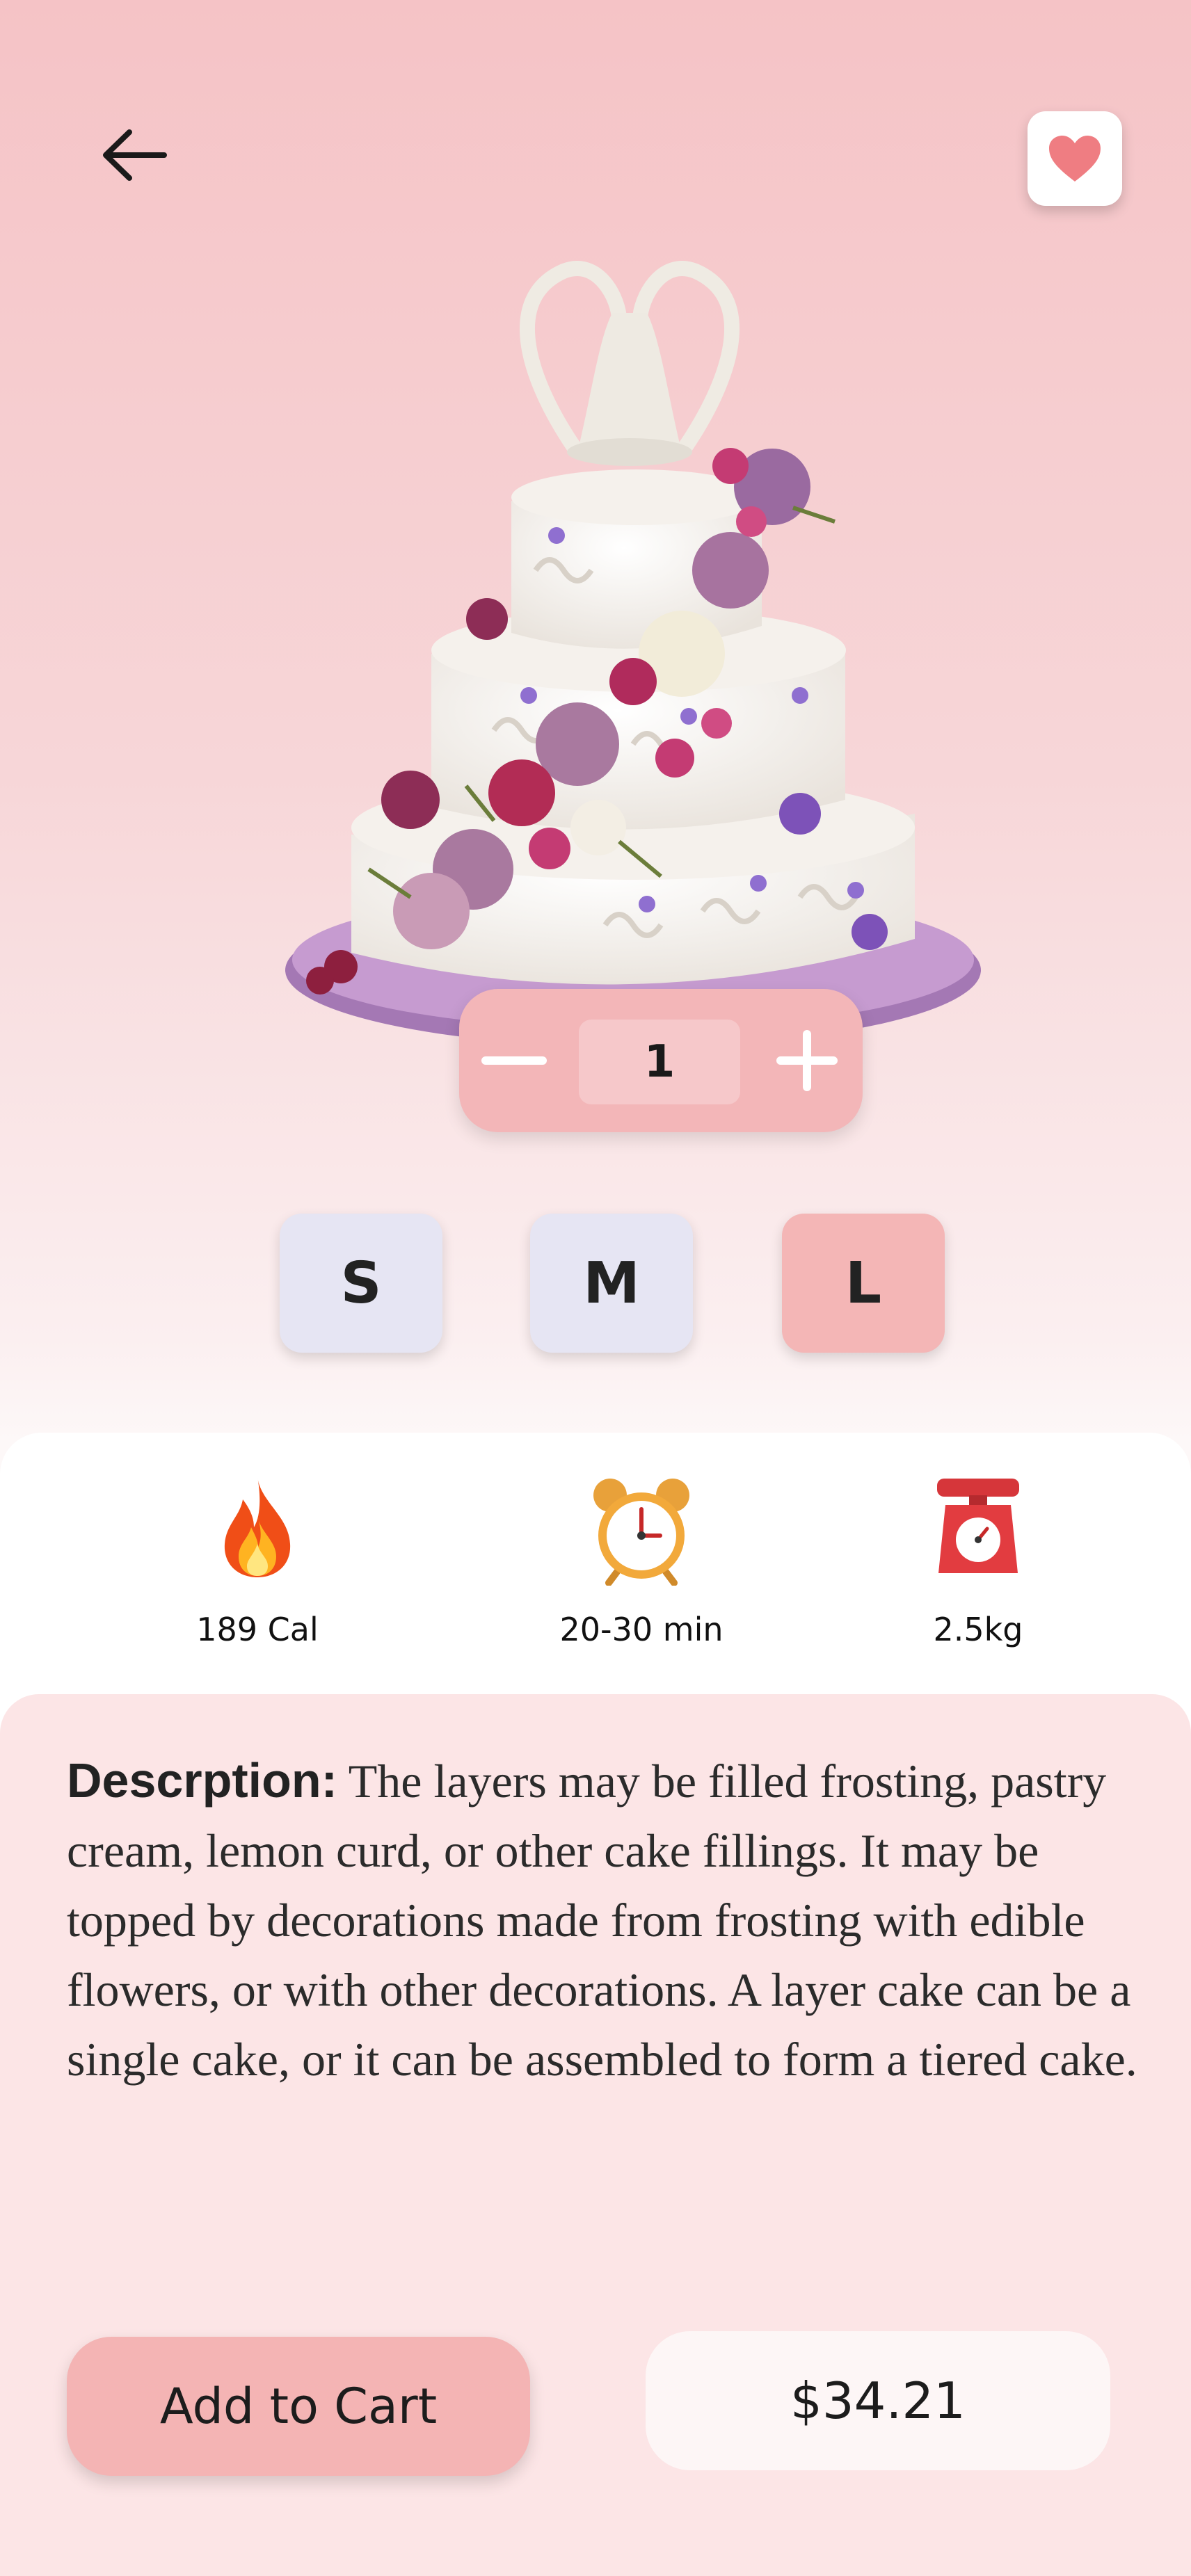 The image size is (1191, 2576). Describe the element at coordinates (202, 1780) in the screenshot. I see `description-title: Descrption:` at that location.